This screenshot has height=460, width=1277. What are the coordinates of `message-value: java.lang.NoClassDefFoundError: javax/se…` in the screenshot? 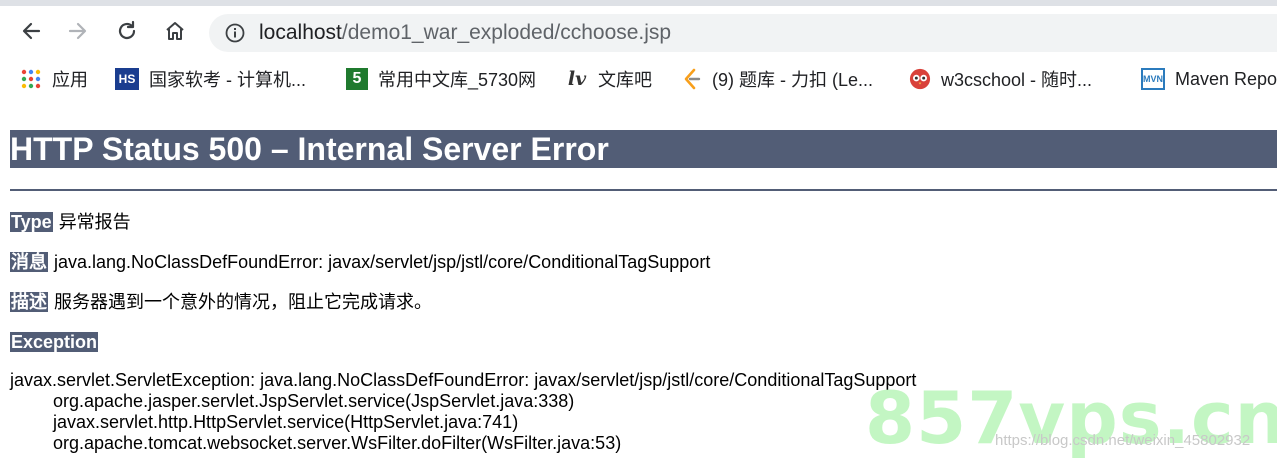 It's located at (382, 262).